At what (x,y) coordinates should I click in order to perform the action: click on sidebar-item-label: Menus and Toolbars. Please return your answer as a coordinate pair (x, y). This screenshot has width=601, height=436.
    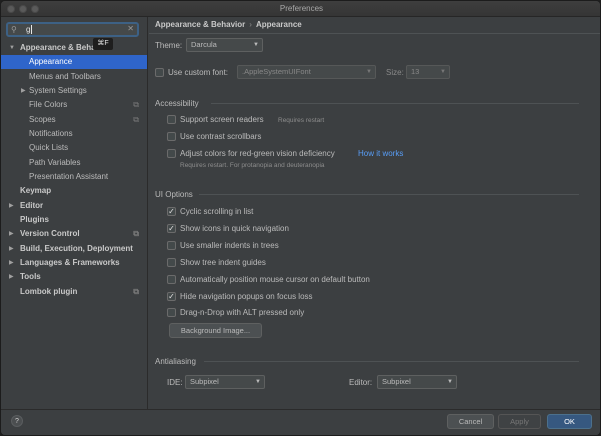
    Looking at the image, I should click on (65, 76).